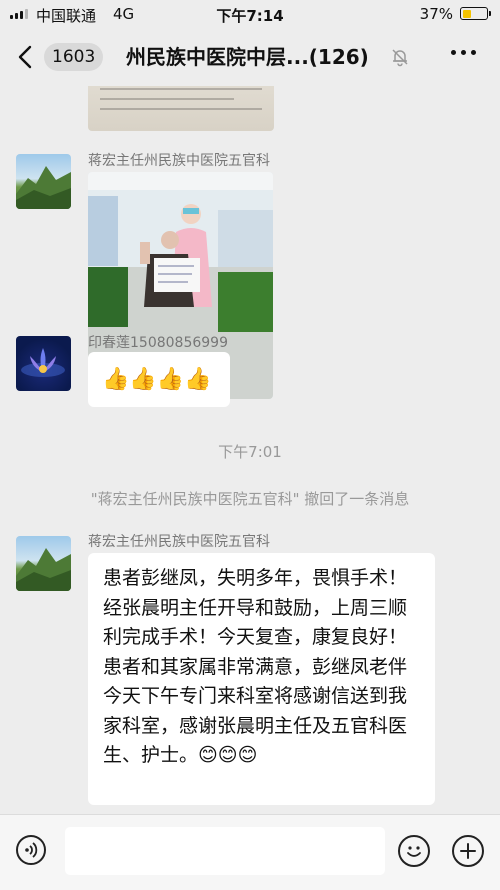 The width and height of the screenshot is (500, 890). What do you see at coordinates (250, 499) in the screenshot?
I see `recall-notice: "蒋宏主任州民族中医院五官科" 撤回了一条消息` at bounding box center [250, 499].